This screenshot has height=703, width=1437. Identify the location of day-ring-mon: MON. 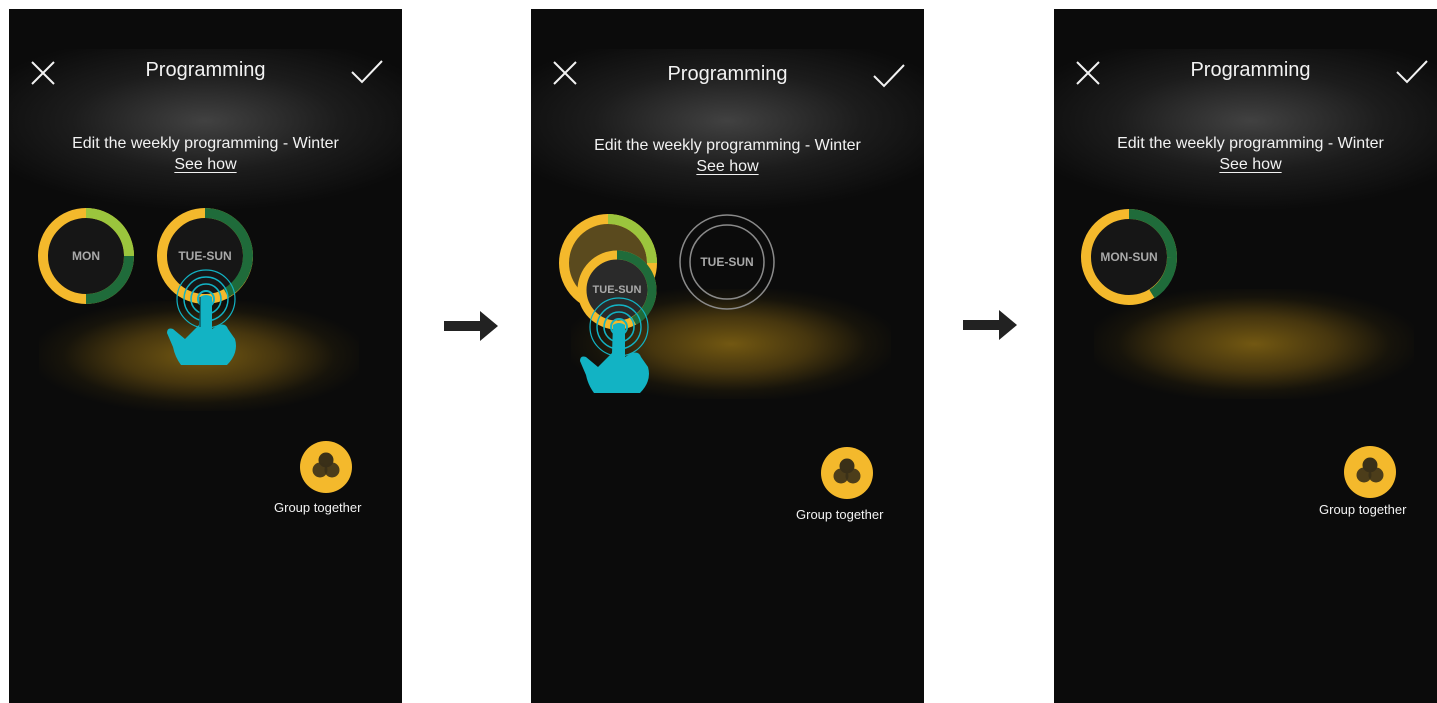
(86, 256).